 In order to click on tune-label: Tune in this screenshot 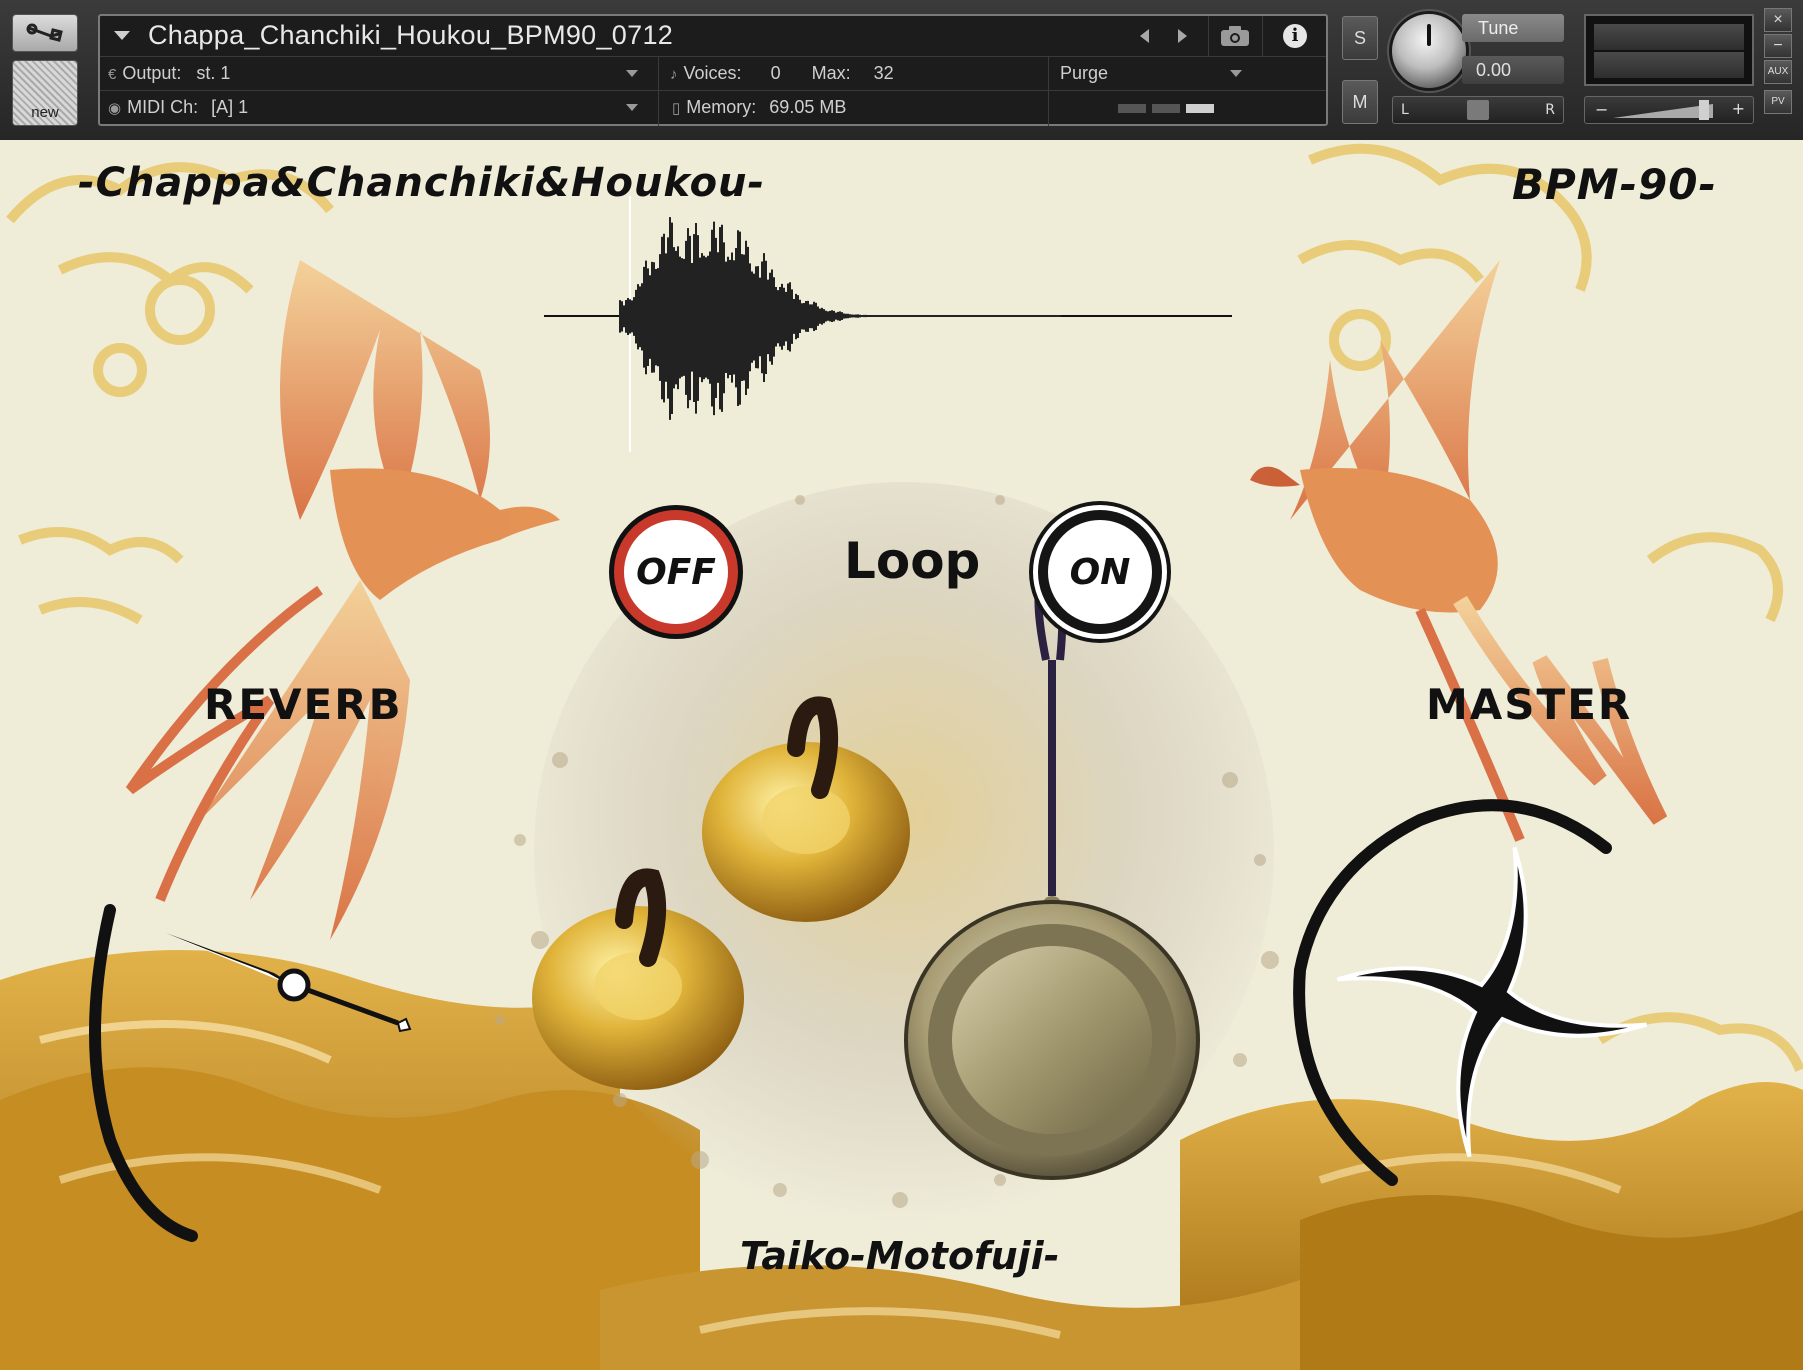, I will do `click(1513, 28)`.